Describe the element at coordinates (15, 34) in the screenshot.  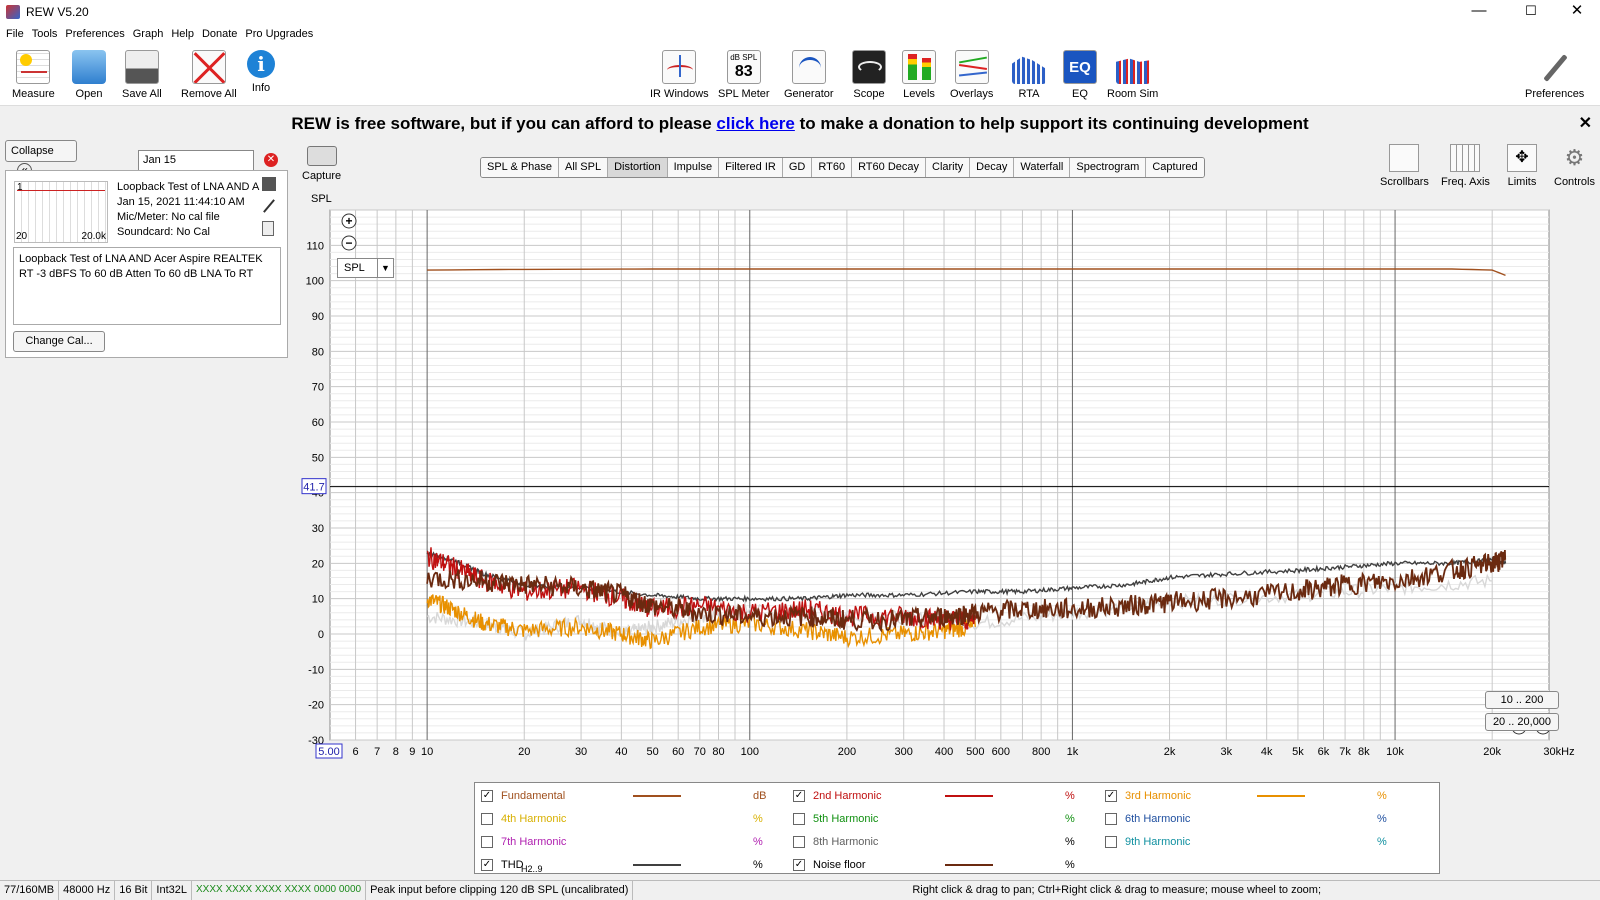
I see `menu-file: File` at that location.